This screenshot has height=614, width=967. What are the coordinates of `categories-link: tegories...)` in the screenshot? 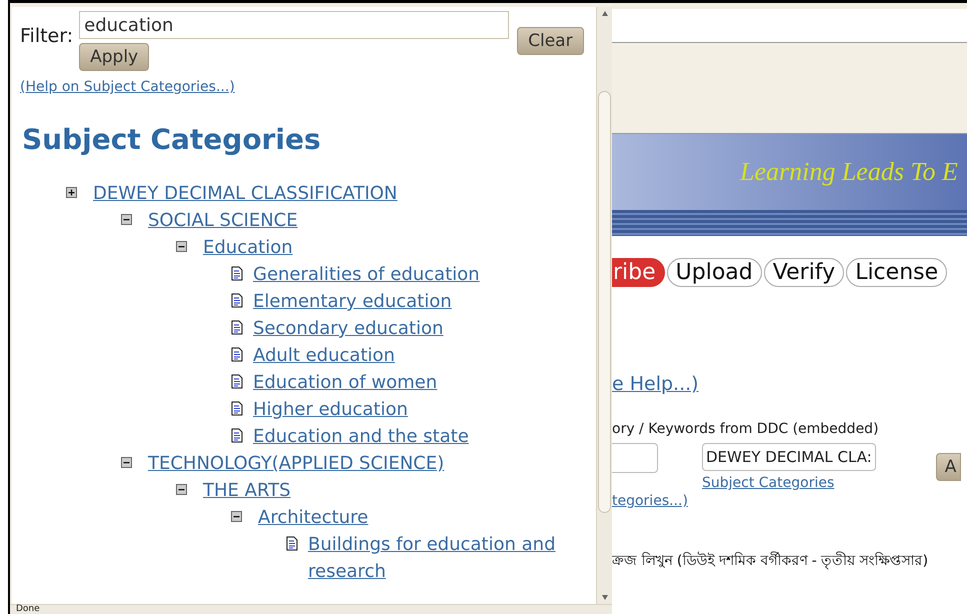 It's located at (650, 501).